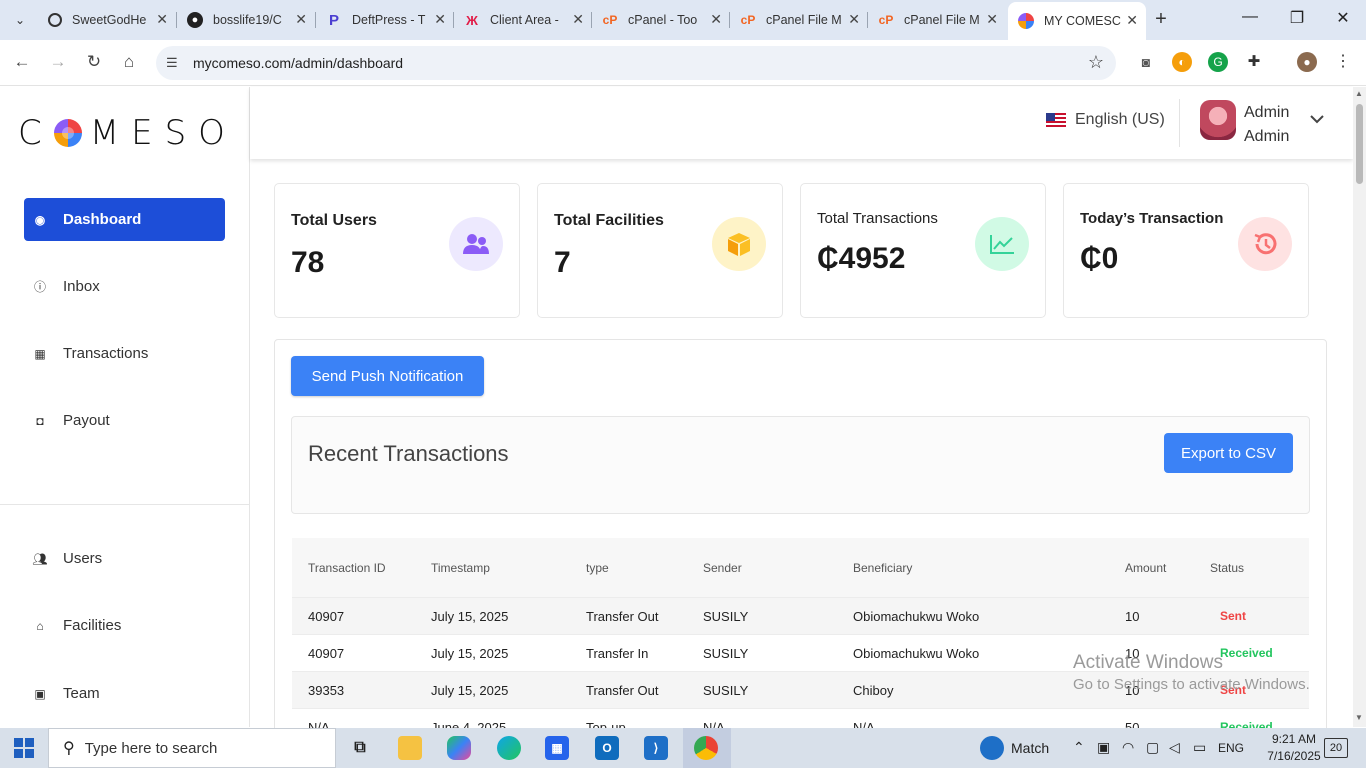 The image size is (1366, 768). Describe the element at coordinates (460, 567) in the screenshot. I see `column-header: Timestamp` at that location.